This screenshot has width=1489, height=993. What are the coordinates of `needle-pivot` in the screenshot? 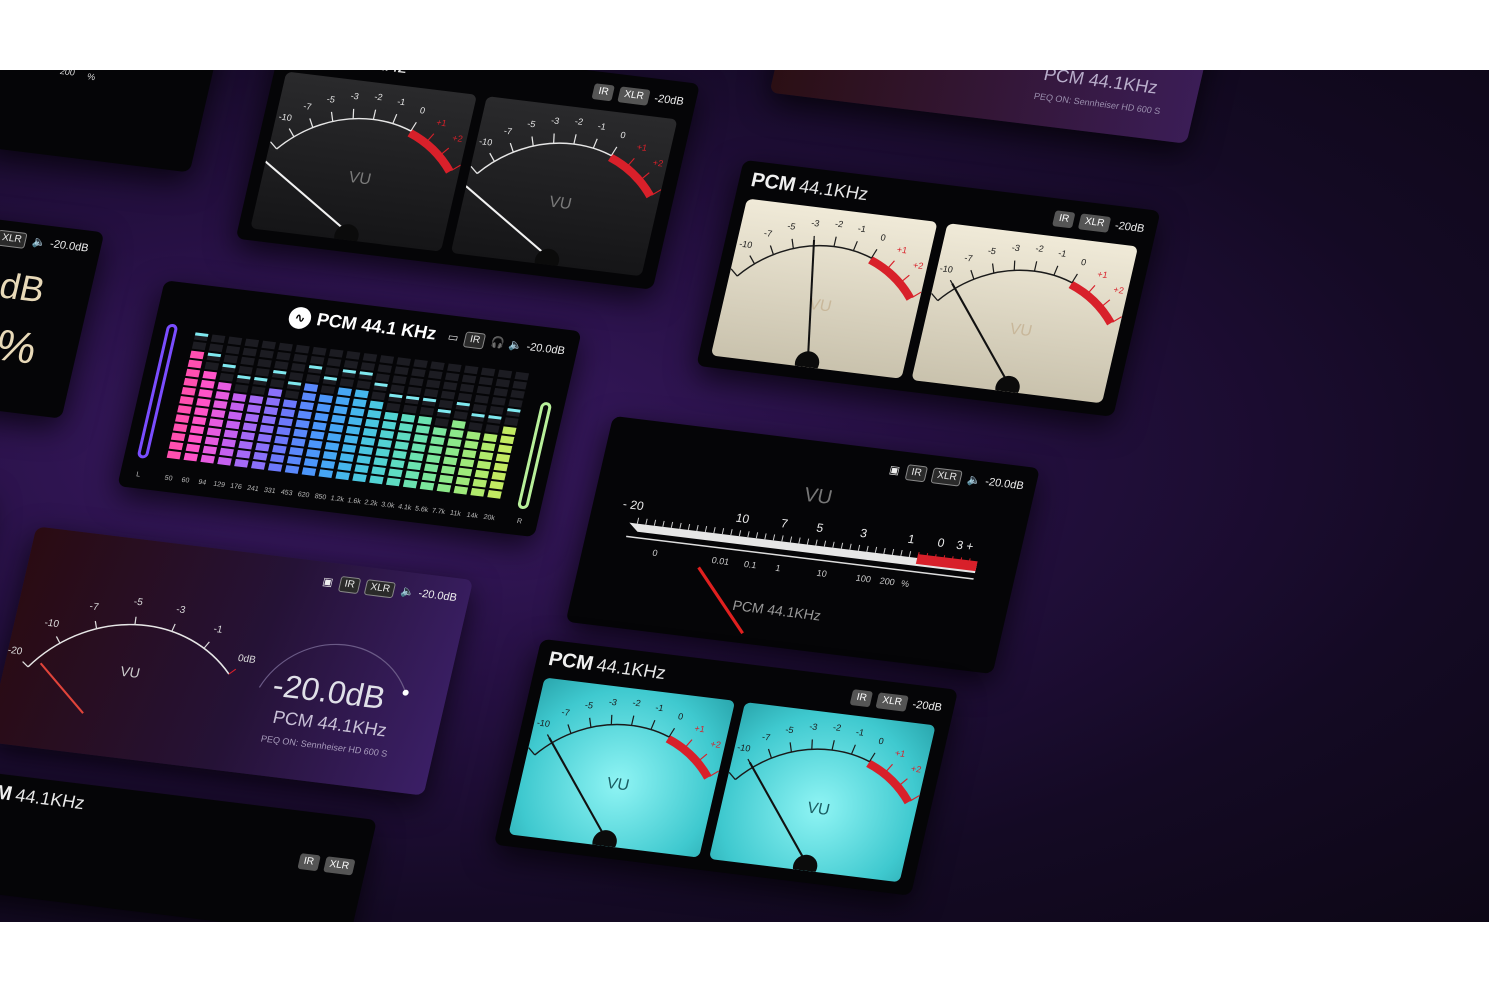 It's located at (1007, 387).